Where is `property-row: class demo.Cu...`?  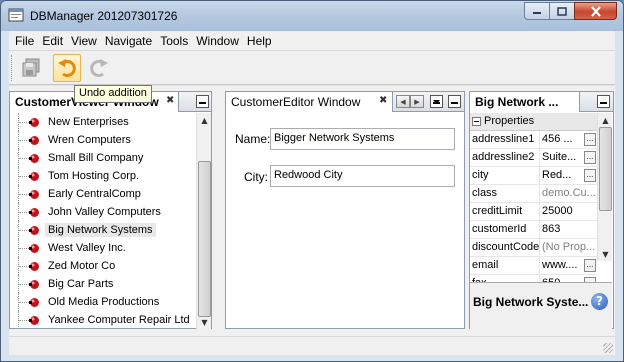
property-row: class demo.Cu... is located at coordinates (533, 194).